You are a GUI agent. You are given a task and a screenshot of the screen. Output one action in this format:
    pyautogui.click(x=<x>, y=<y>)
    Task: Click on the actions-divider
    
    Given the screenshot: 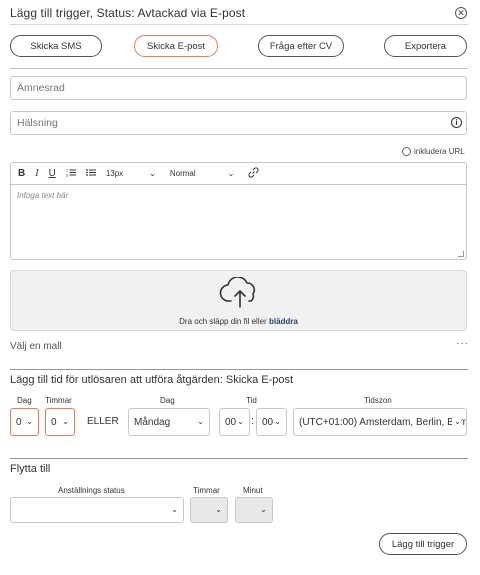 What is the action you would take?
    pyautogui.click(x=239, y=68)
    